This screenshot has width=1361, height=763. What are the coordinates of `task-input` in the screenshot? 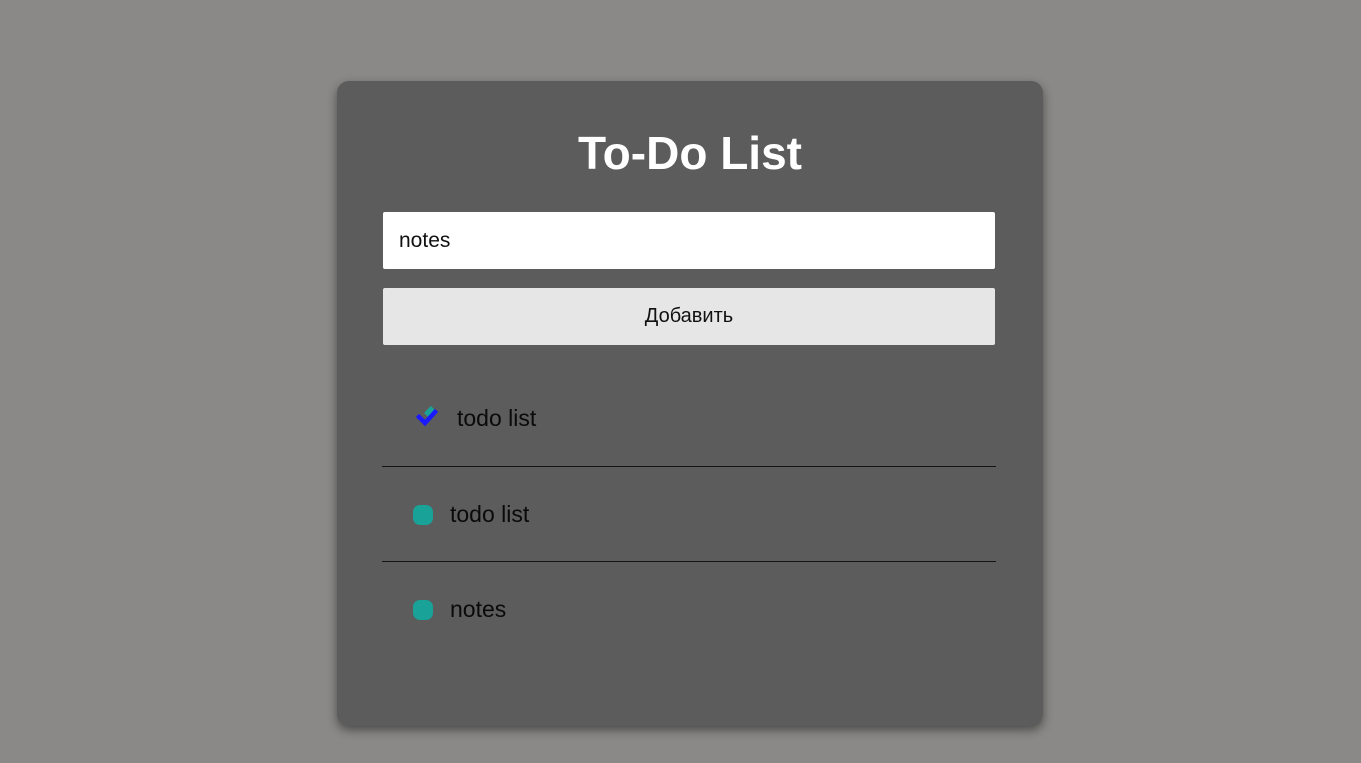 It's located at (689, 240).